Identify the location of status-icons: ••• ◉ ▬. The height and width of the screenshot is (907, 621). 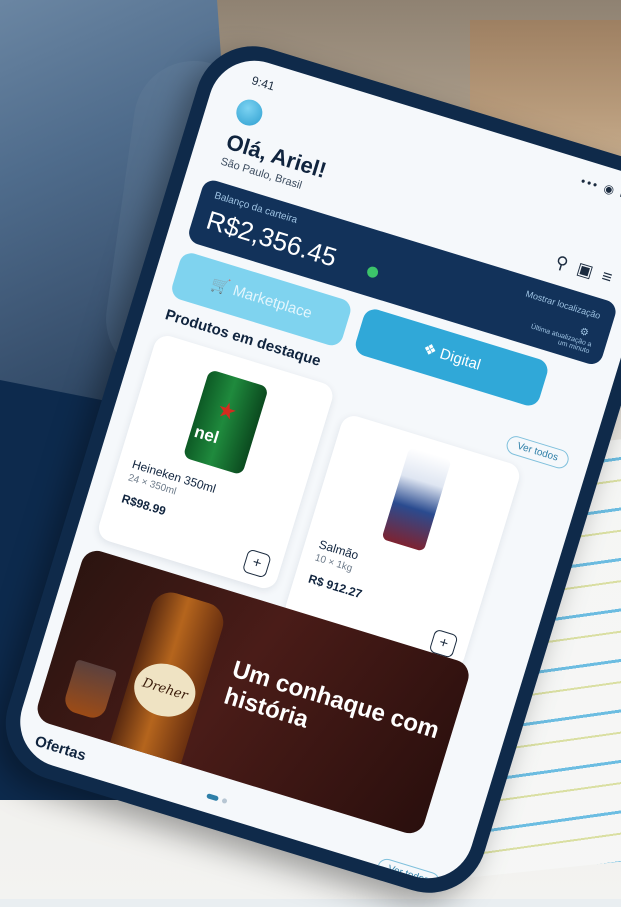
(600, 188).